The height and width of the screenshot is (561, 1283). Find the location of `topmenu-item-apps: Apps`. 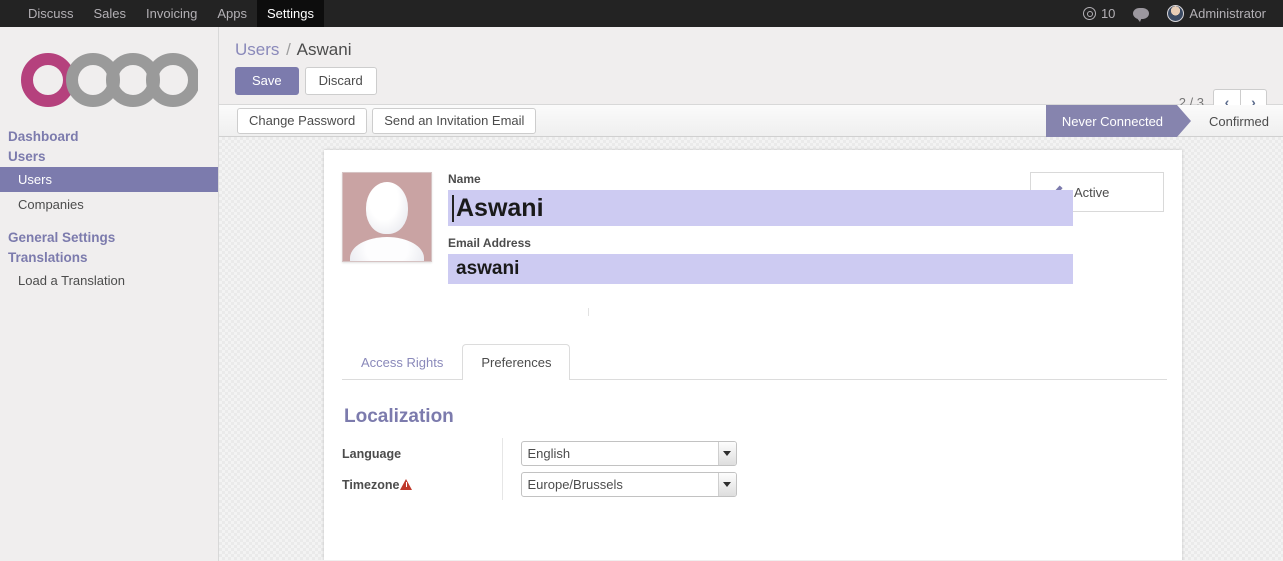

topmenu-item-apps: Apps is located at coordinates (232, 13).